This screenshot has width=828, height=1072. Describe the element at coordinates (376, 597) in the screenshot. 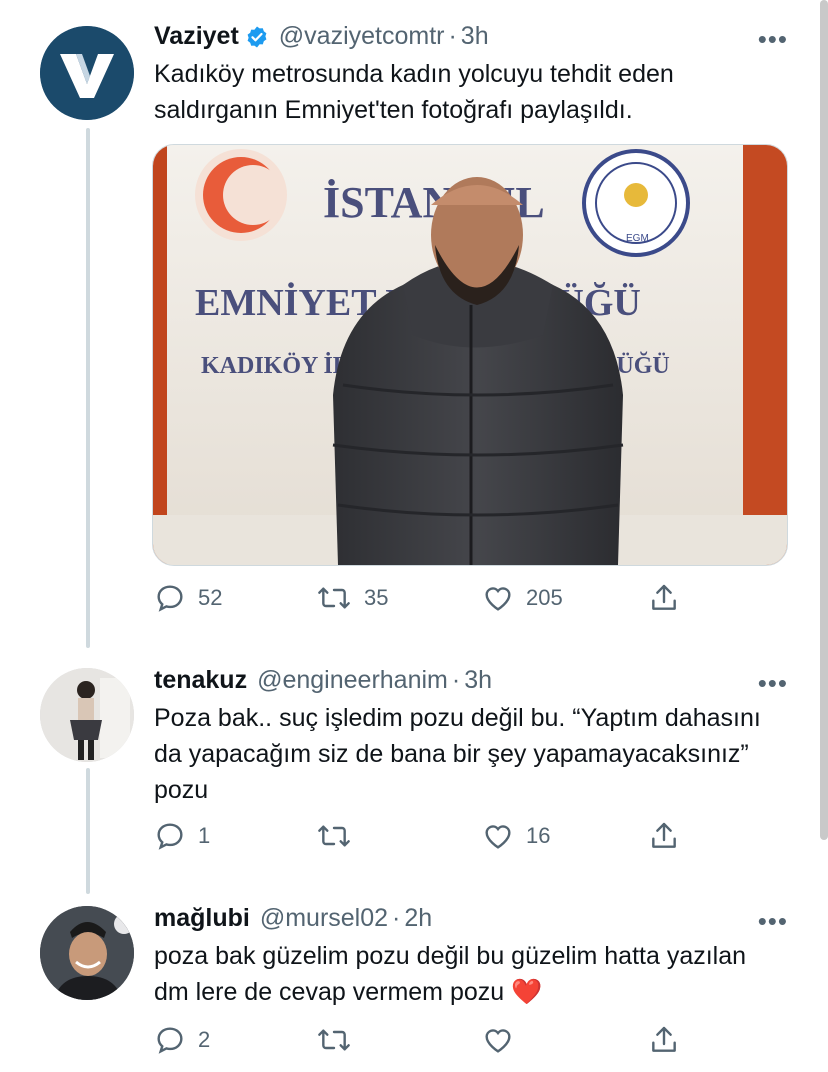

I see `retweet-count: 35` at that location.